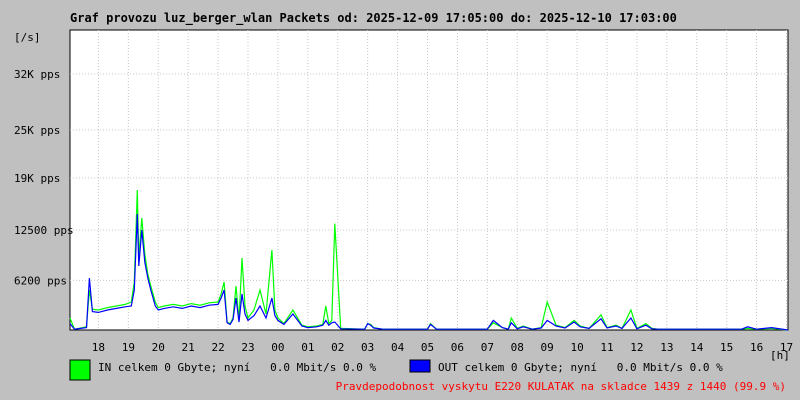 This screenshot has width=800, height=400. What do you see at coordinates (80, 370) in the screenshot?
I see `legend-in-swatch` at bounding box center [80, 370].